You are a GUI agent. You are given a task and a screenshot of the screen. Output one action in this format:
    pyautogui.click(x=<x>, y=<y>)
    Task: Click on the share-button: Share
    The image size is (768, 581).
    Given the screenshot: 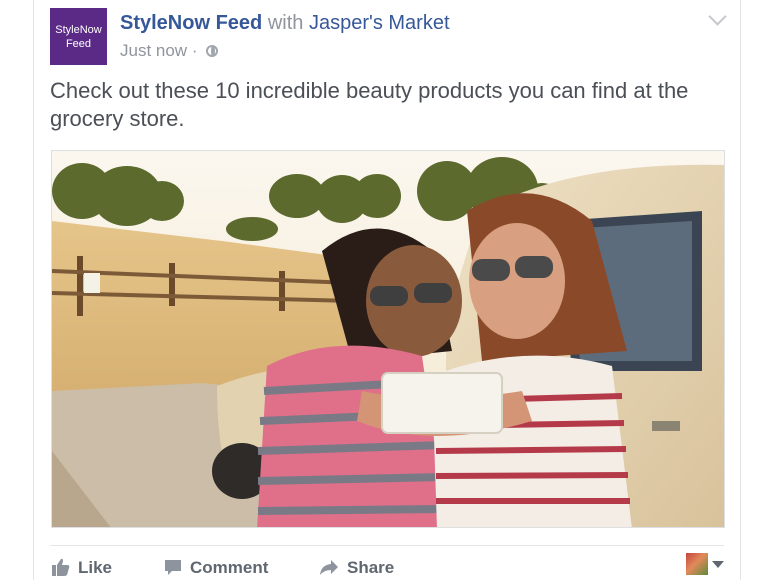 What is the action you would take?
    pyautogui.click(x=356, y=568)
    